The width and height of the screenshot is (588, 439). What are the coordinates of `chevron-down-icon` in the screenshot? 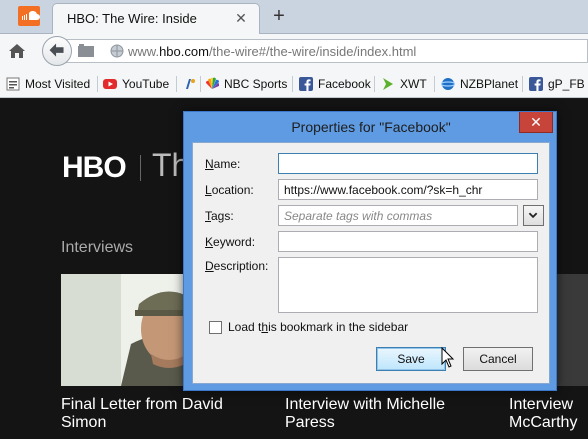 It's located at (533, 215).